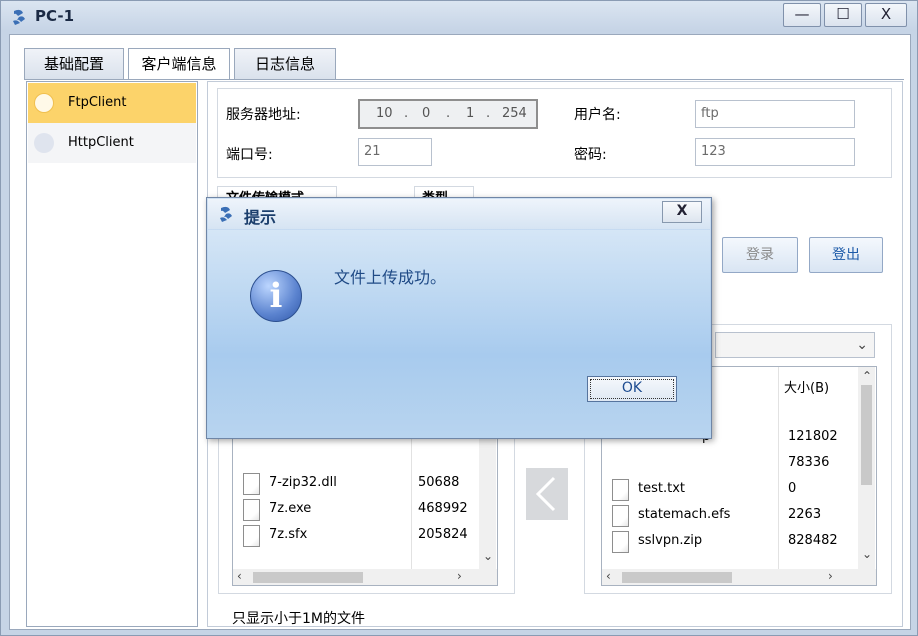 Image resolution: width=918 pixels, height=636 pixels. What do you see at coordinates (365, 484) in the screenshot?
I see `list-item: 7-zip32.dll 50688` at bounding box center [365, 484].